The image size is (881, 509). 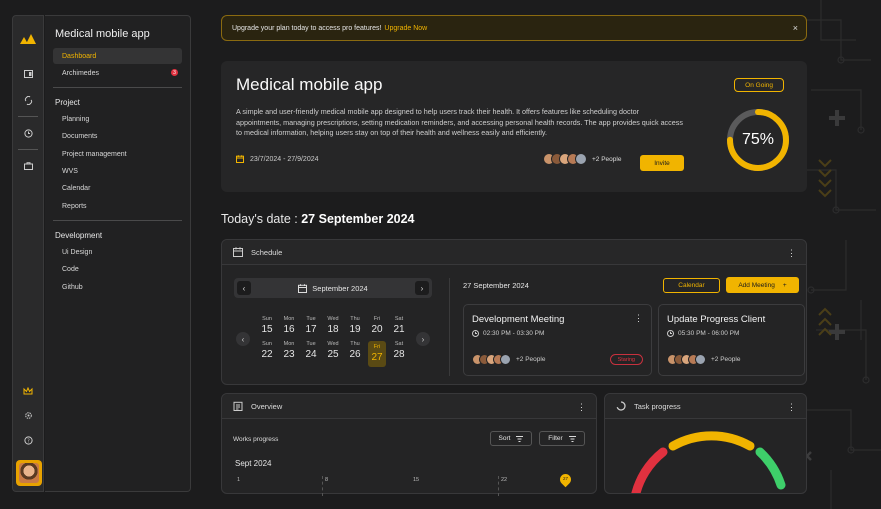 What do you see at coordinates (504, 438) in the screenshot?
I see `sort-label: Sort` at bounding box center [504, 438].